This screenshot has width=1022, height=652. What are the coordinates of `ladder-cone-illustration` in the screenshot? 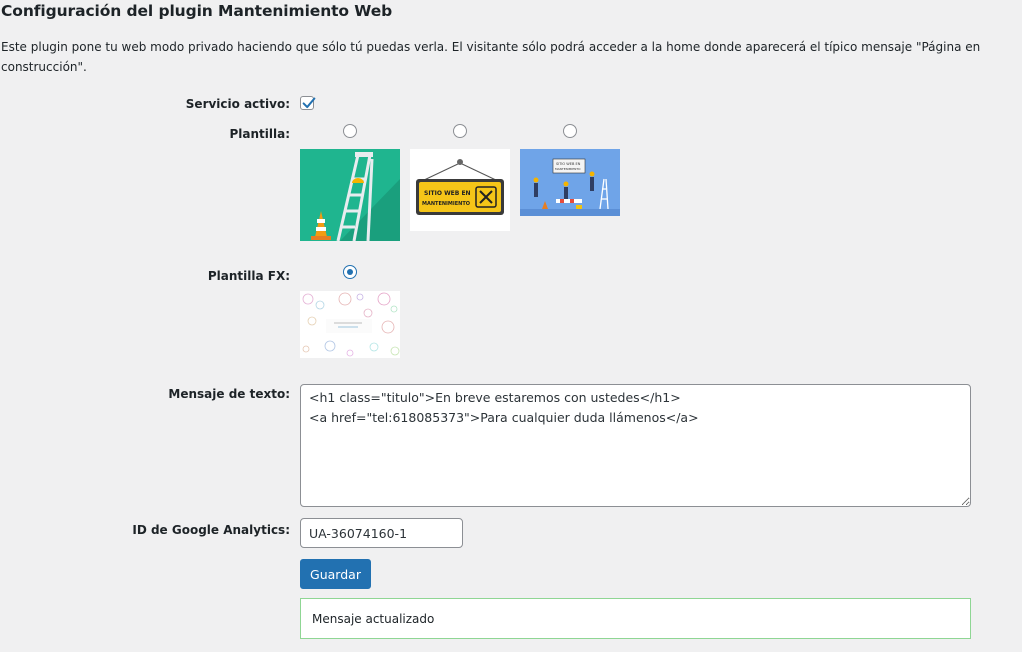 It's located at (350, 195).